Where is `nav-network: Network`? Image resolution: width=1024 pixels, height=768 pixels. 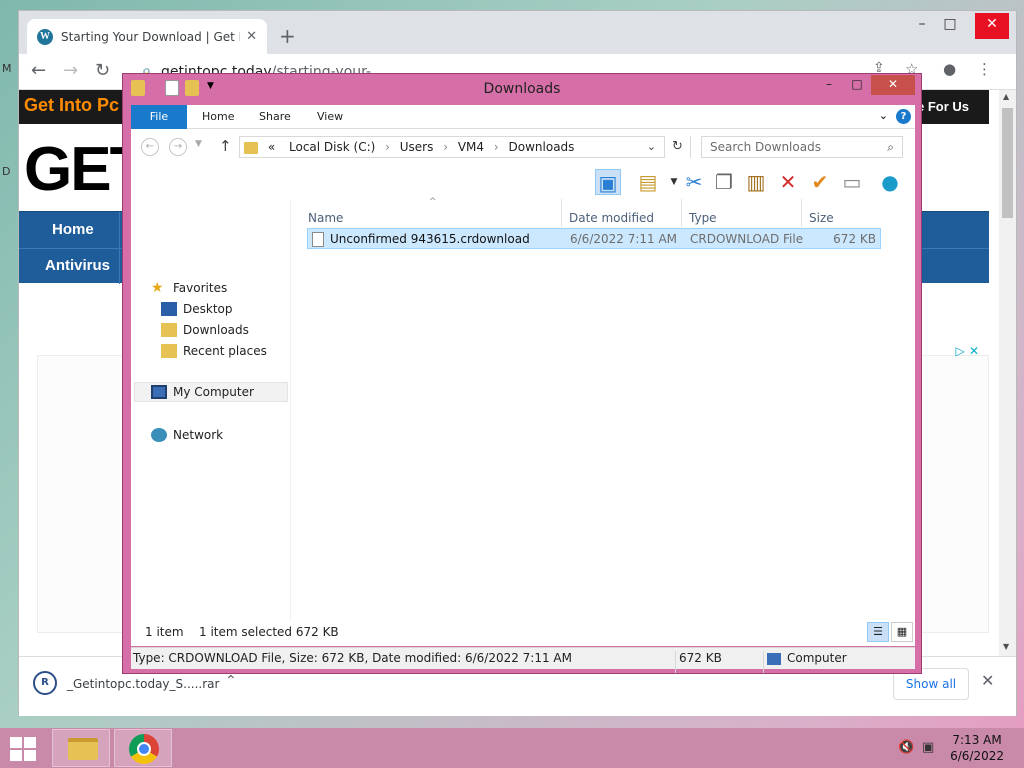
nav-network: Network is located at coordinates (187, 435).